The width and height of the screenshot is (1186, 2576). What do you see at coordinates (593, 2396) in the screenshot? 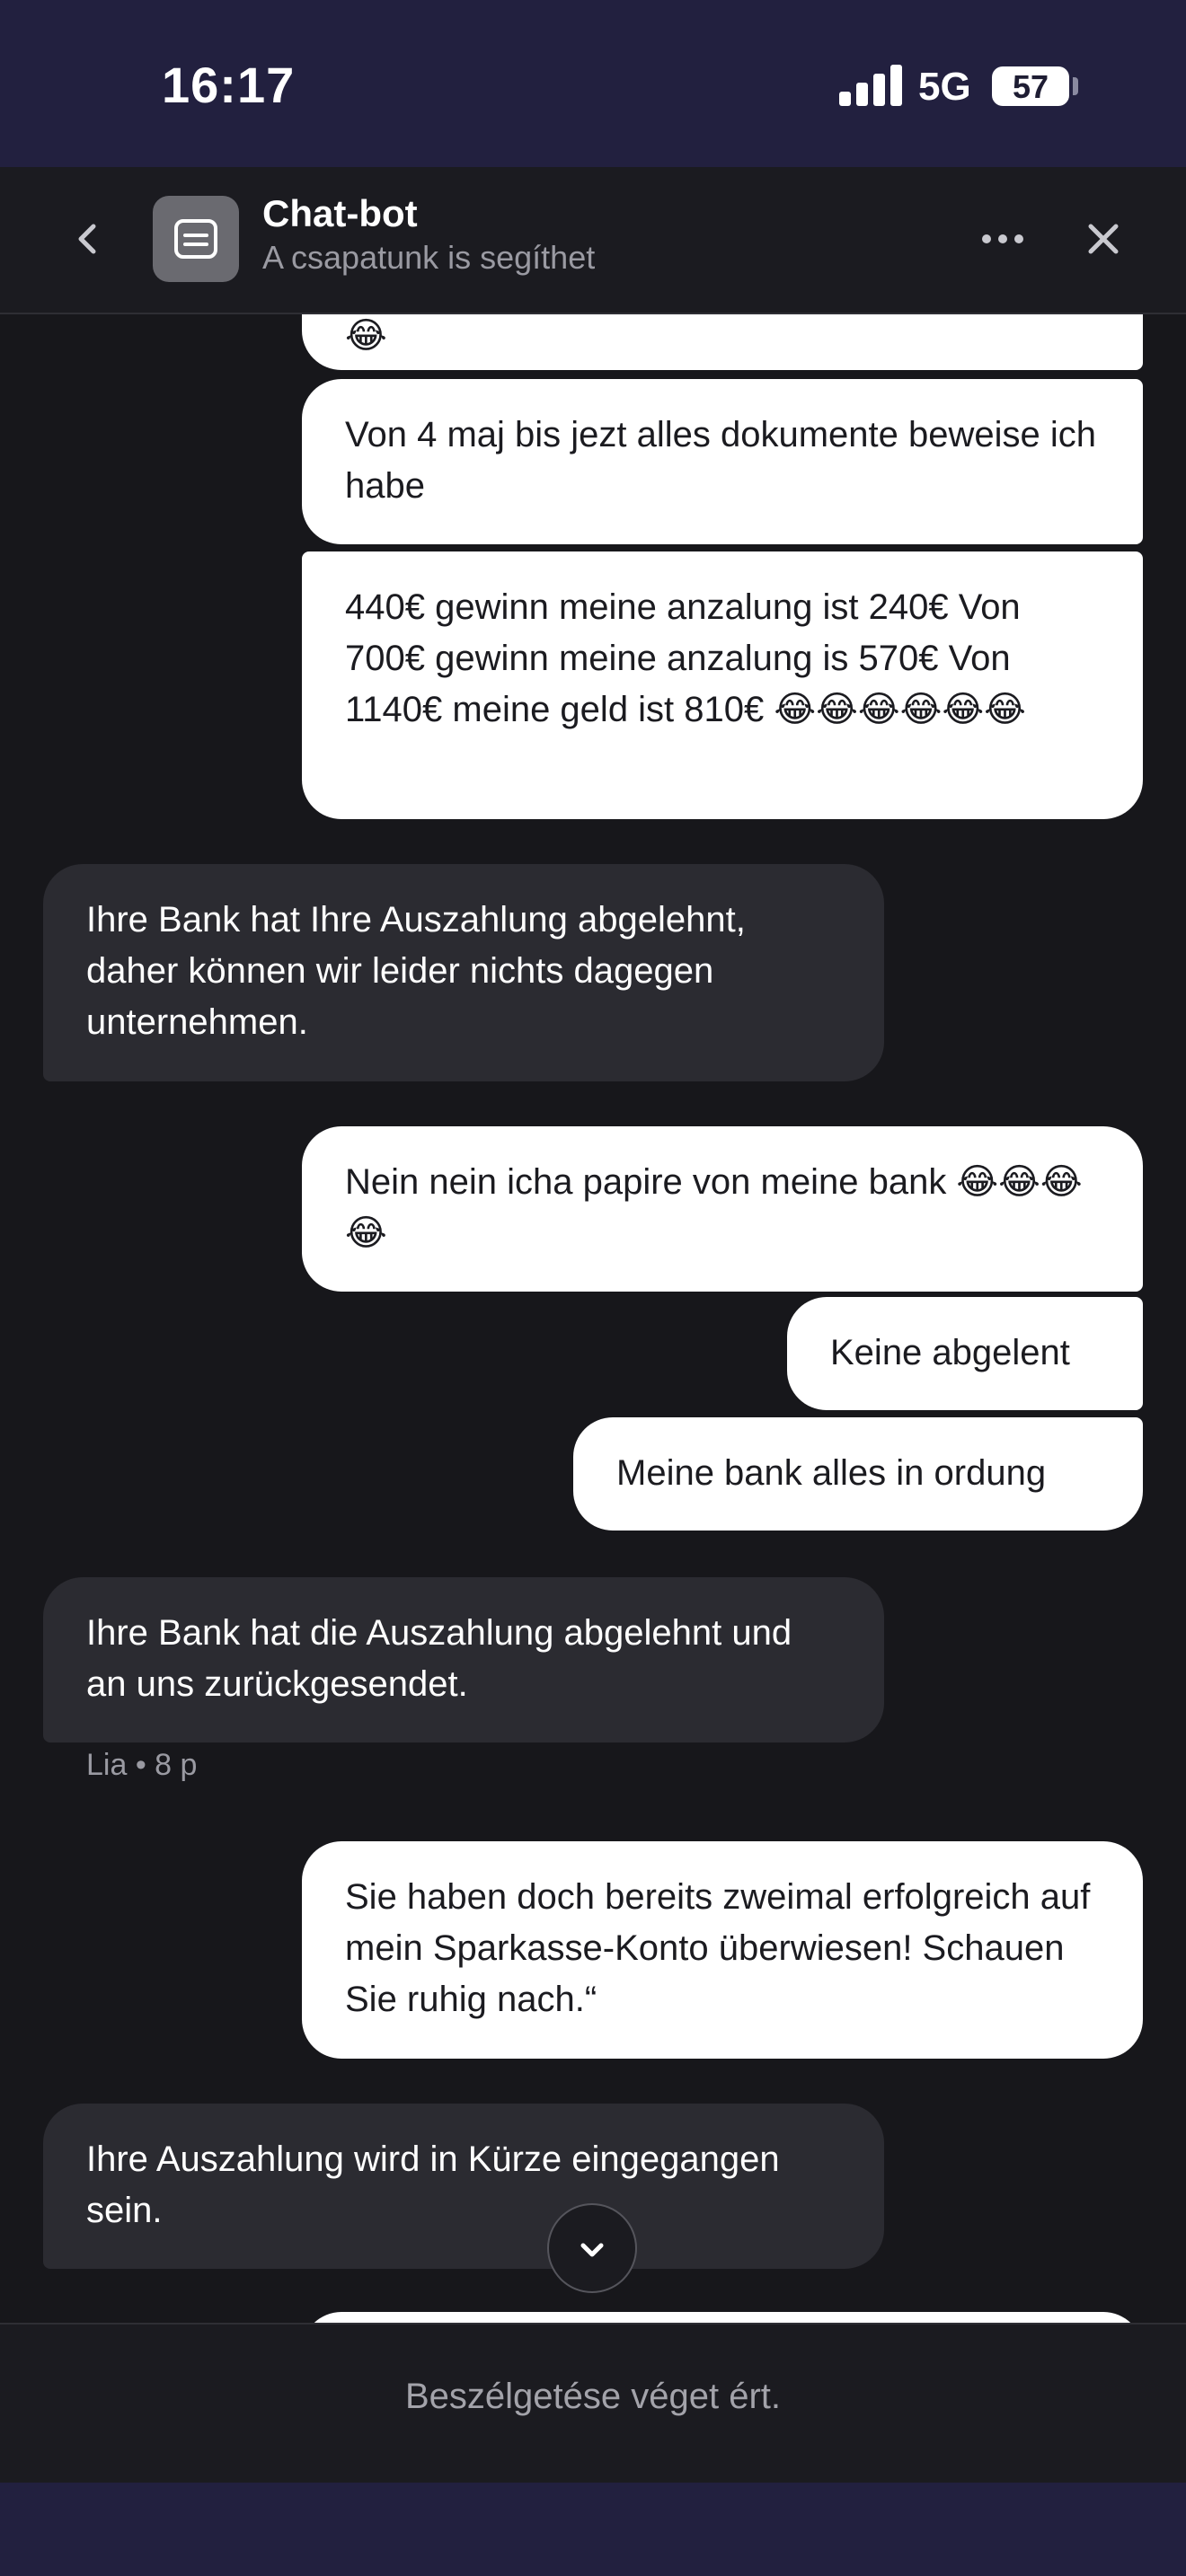
I see `conversation-ended-text: Beszélgetése véget ért.` at bounding box center [593, 2396].